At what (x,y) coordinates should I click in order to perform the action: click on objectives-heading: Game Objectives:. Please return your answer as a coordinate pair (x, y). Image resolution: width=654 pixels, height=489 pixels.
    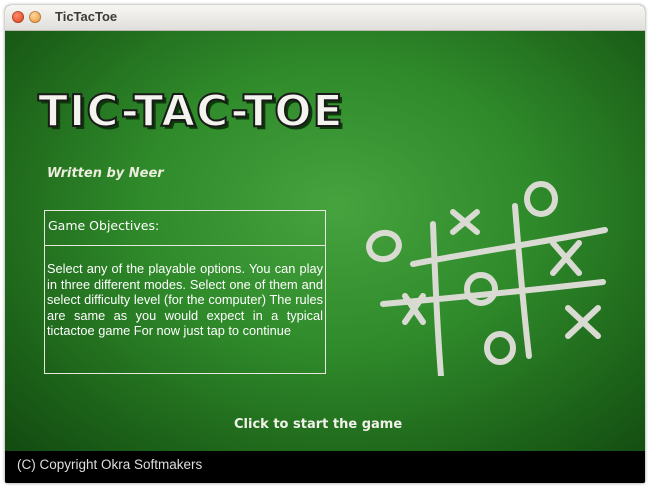
    Looking at the image, I should click on (104, 225).